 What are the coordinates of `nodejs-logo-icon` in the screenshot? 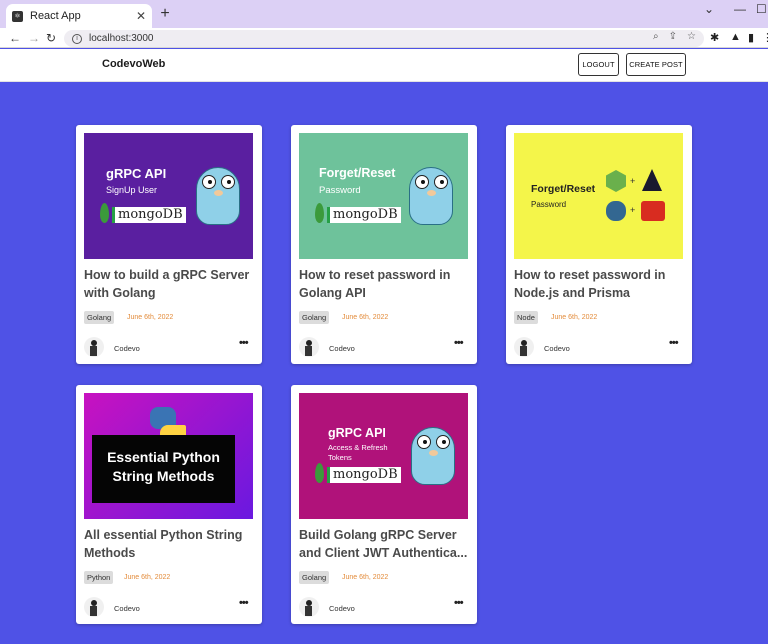 It's located at (616, 181).